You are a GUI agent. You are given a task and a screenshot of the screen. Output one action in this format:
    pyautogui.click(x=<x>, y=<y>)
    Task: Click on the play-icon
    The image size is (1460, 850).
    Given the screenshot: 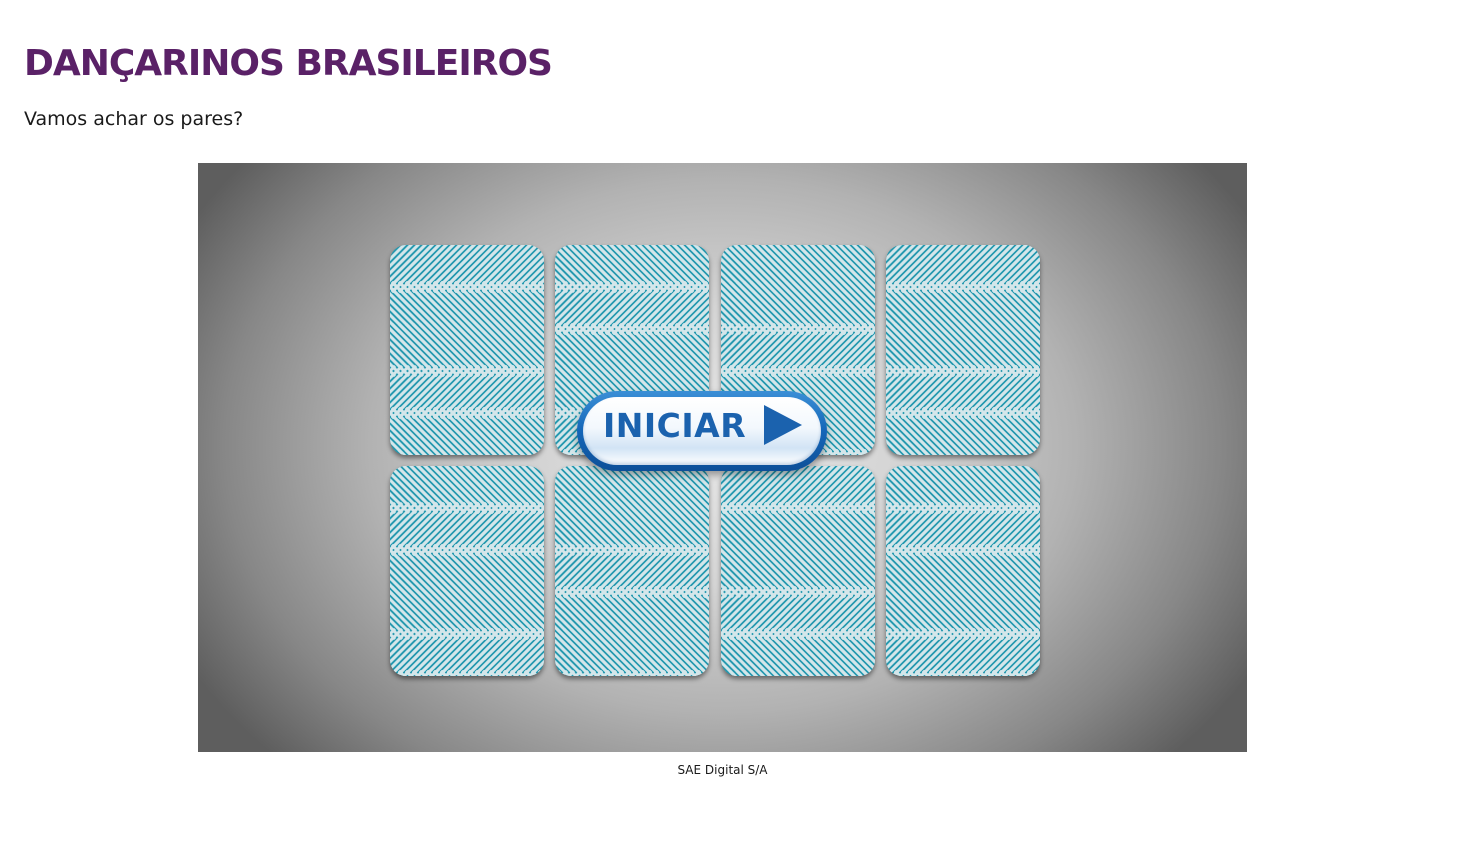 What is the action you would take?
    pyautogui.click(x=783, y=425)
    